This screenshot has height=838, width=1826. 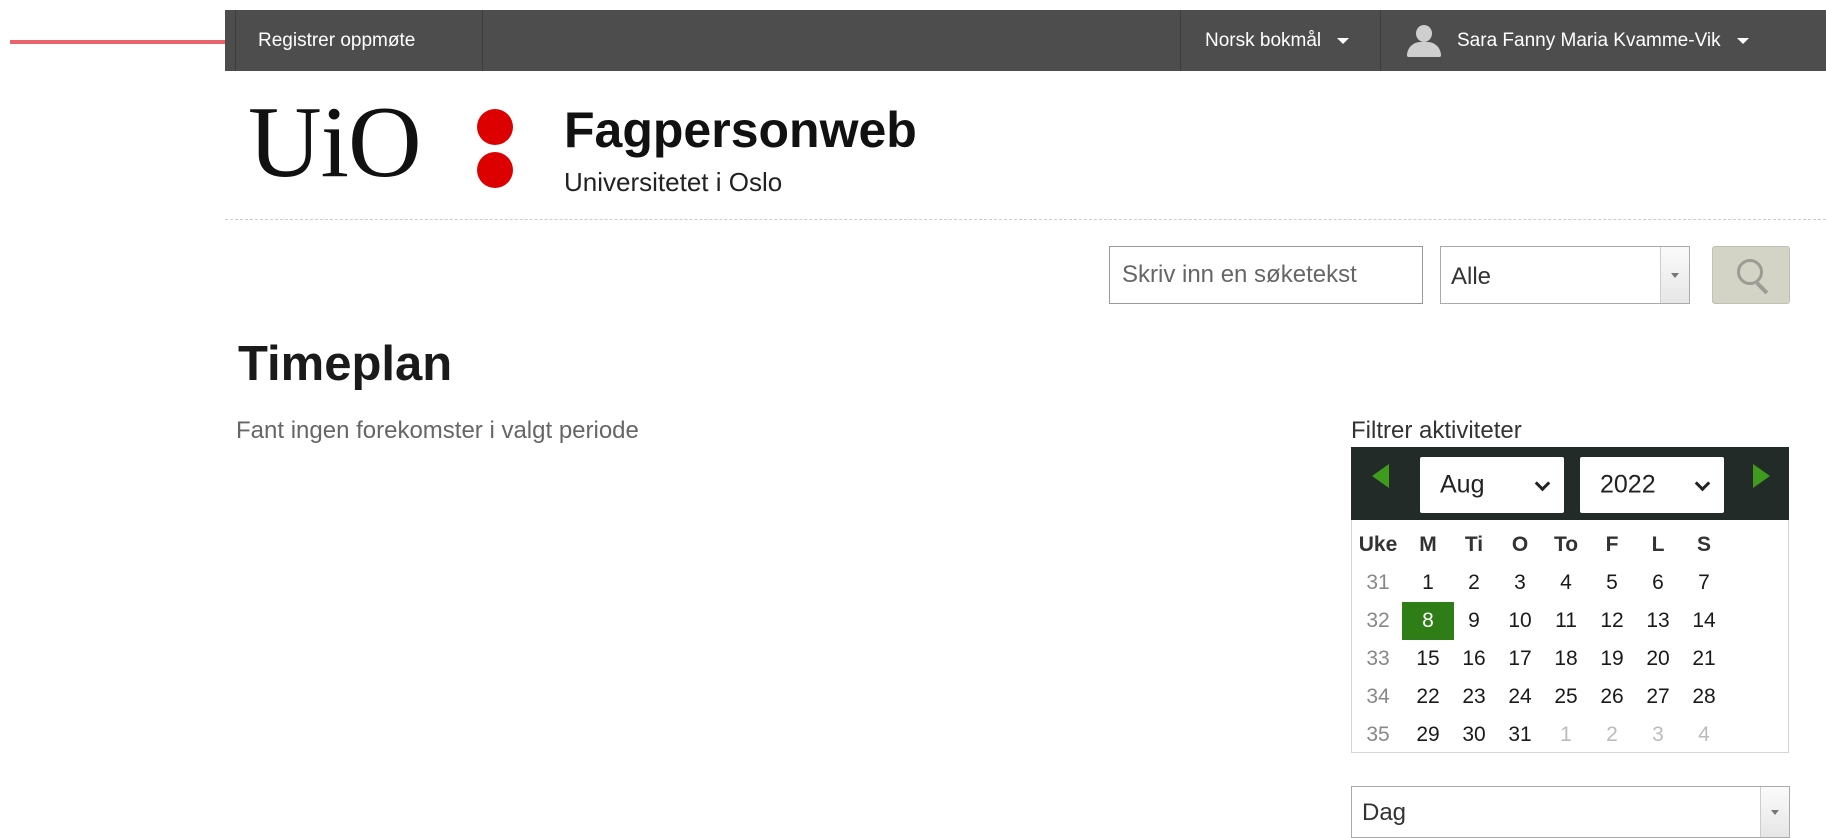 What do you see at coordinates (1750, 272) in the screenshot?
I see `search-icon` at bounding box center [1750, 272].